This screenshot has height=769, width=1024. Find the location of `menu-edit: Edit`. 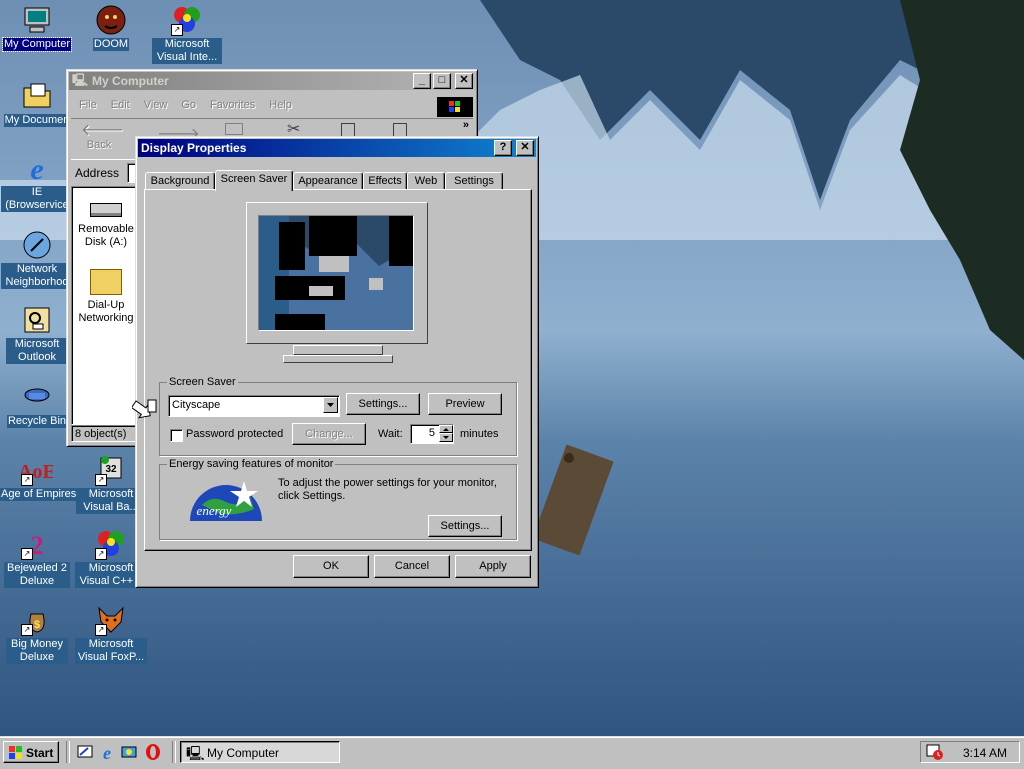

menu-edit: Edit is located at coordinates (120, 105).